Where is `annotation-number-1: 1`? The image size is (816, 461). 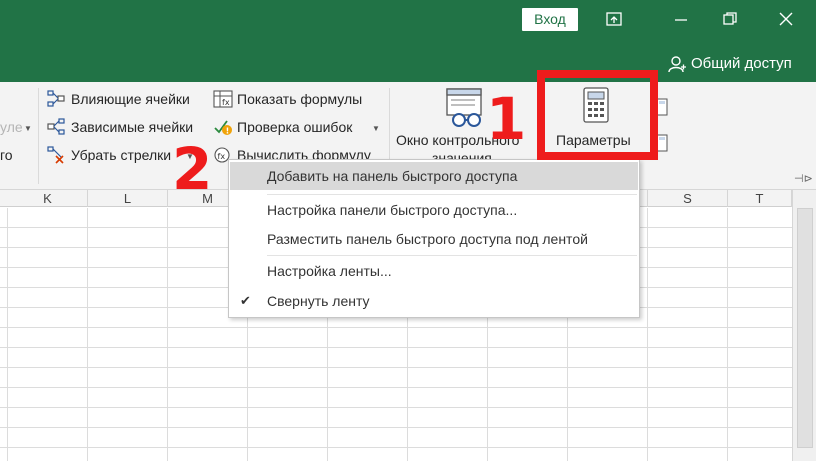 annotation-number-1: 1 is located at coordinates (506, 119).